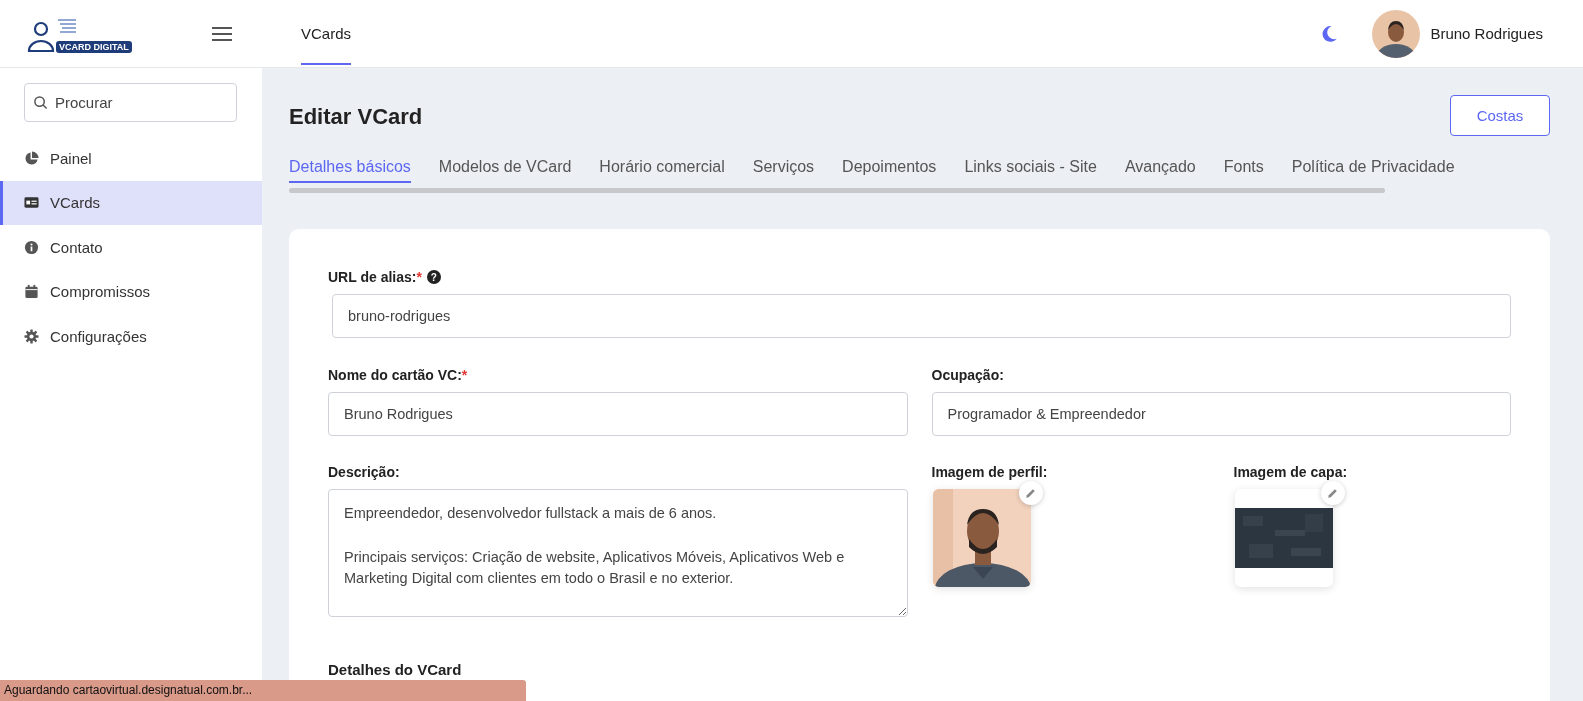 The width and height of the screenshot is (1583, 701). I want to click on tab: Fonts, so click(1243, 170).